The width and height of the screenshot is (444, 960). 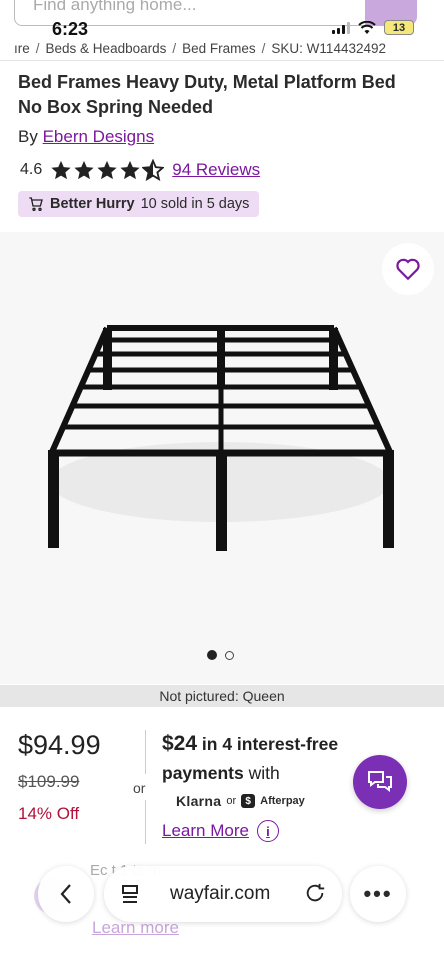 What do you see at coordinates (267, 758) in the screenshot?
I see `installment-offer: $24 in 4 interest-free payments with` at bounding box center [267, 758].